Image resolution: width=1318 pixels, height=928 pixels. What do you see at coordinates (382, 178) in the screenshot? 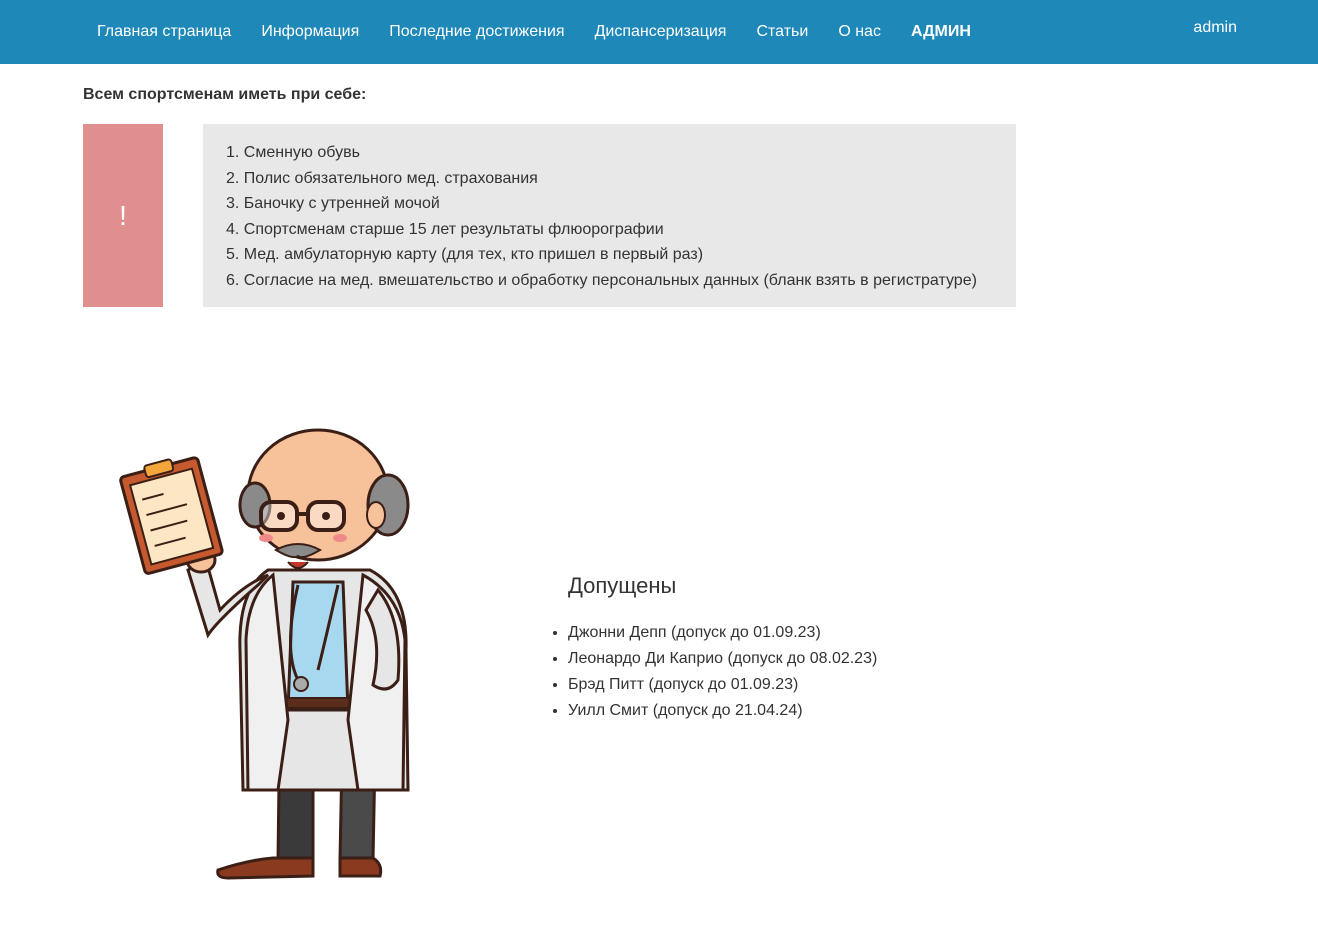
I see `requirement-item: 2. Полис обязательного мед. страхования` at bounding box center [382, 178].